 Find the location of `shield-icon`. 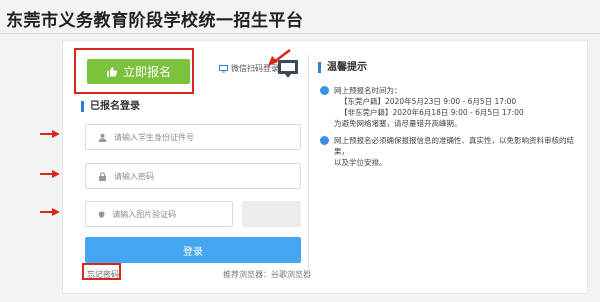

shield-icon is located at coordinates (101, 214).